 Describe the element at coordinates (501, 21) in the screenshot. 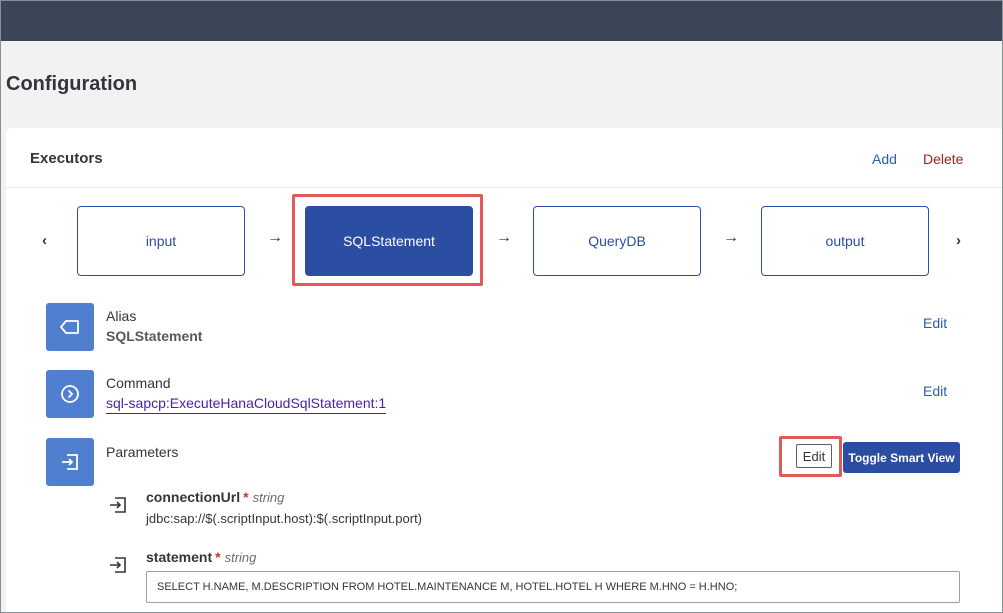

I see `top-shell-bar` at that location.